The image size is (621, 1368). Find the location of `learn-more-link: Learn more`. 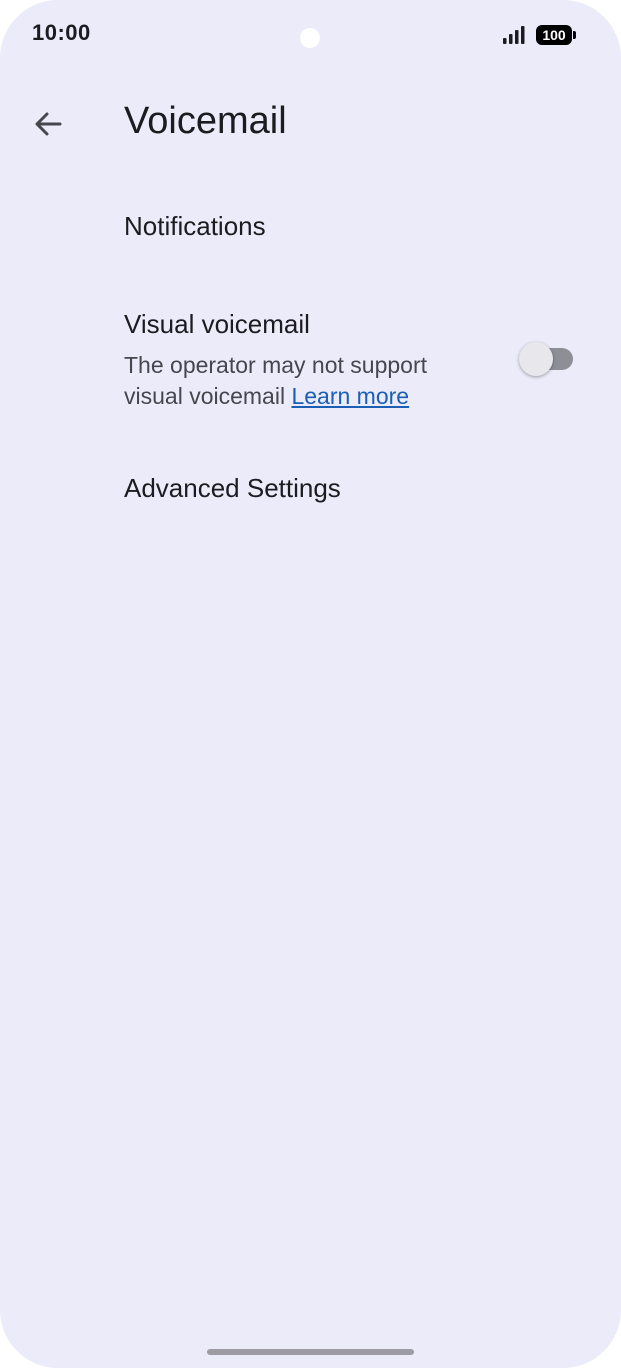

learn-more-link: Learn more is located at coordinates (350, 396).